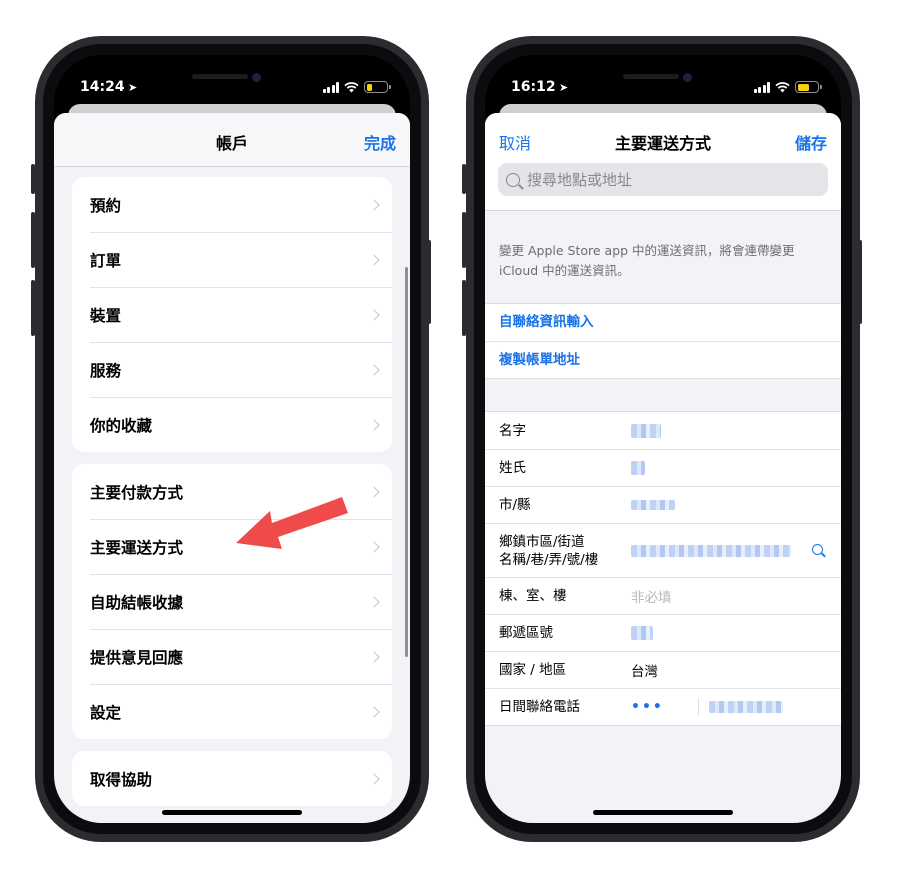  Describe the element at coordinates (106, 315) in the screenshot. I see `menu-item-label: 裝置` at that location.